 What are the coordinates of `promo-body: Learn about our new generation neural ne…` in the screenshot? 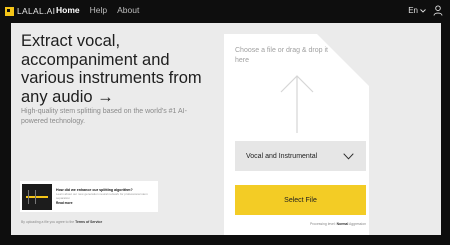 It's located at (102, 196).